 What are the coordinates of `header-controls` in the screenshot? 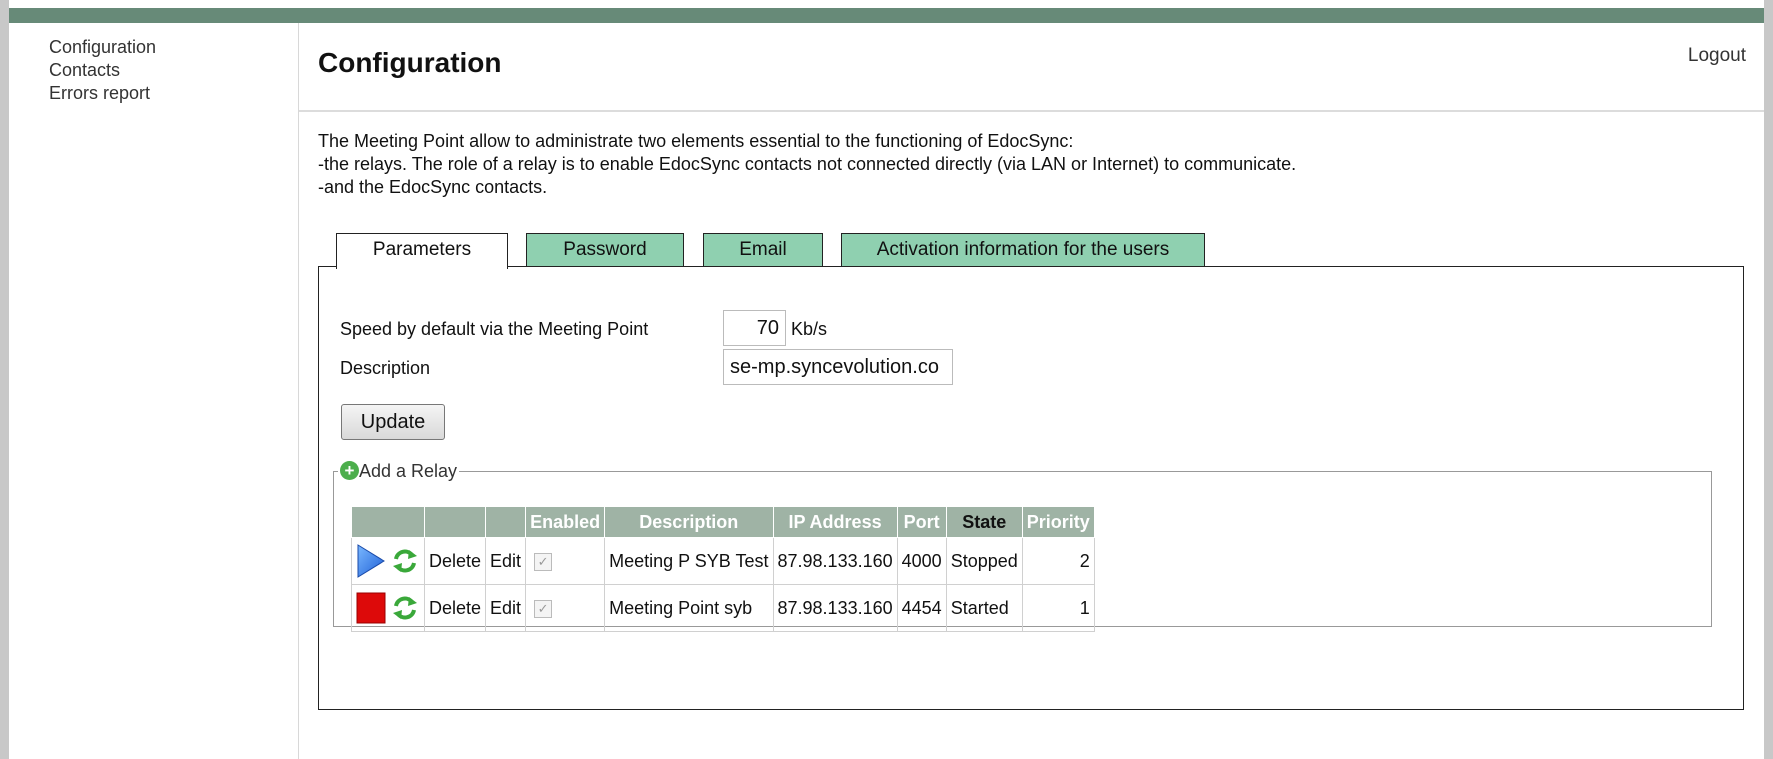 It's located at (388, 522).